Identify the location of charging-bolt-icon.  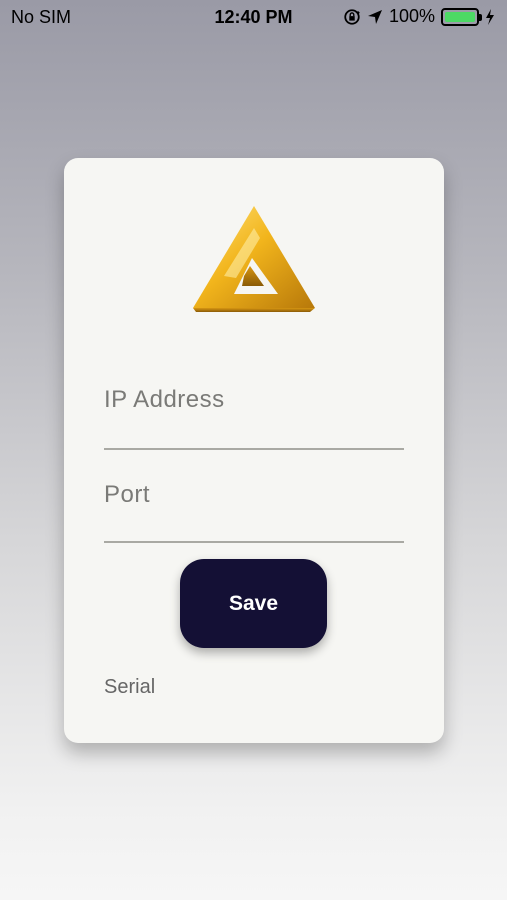
(490, 16).